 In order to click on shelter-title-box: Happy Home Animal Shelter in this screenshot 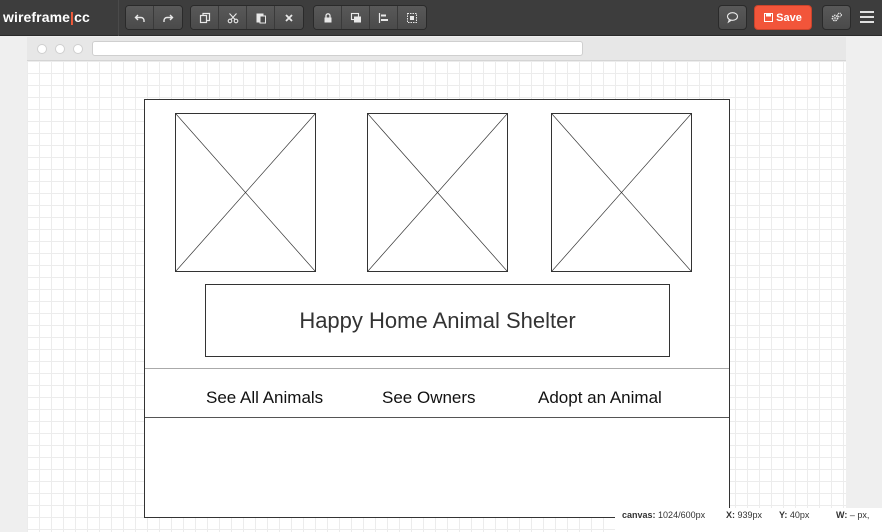, I will do `click(437, 320)`.